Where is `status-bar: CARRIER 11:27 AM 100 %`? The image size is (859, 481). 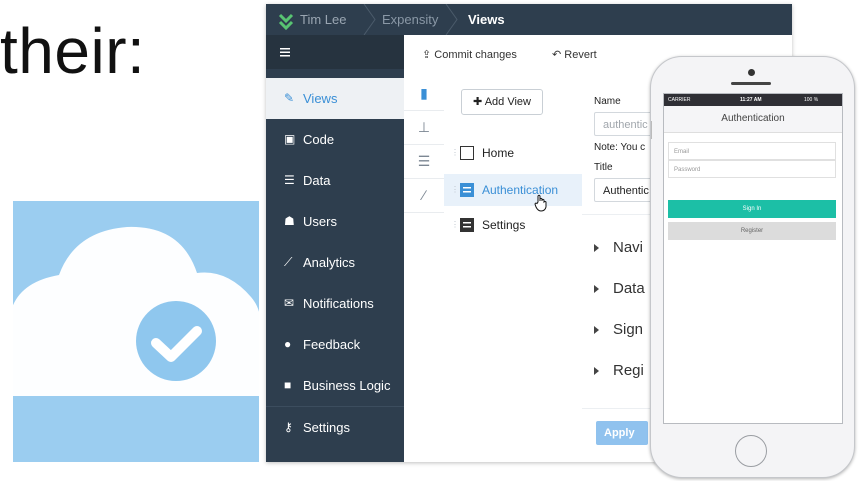 status-bar: CARRIER 11:27 AM 100 % is located at coordinates (753, 100).